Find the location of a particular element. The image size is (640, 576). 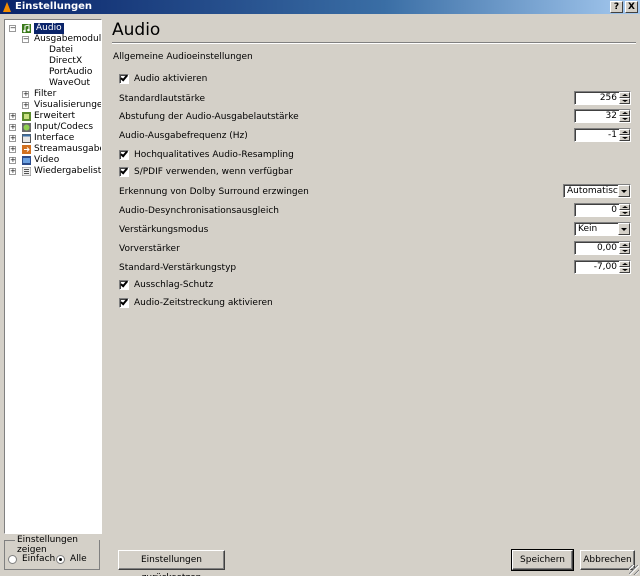

vlc-cone-icon is located at coordinates (7, 7).